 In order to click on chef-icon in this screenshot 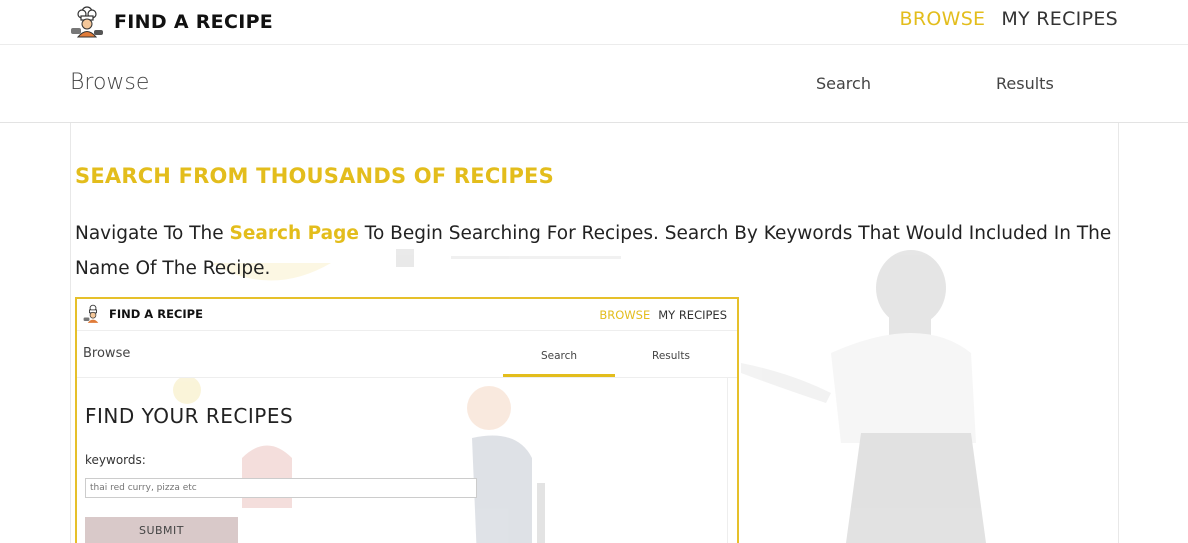, I will do `click(87, 22)`.